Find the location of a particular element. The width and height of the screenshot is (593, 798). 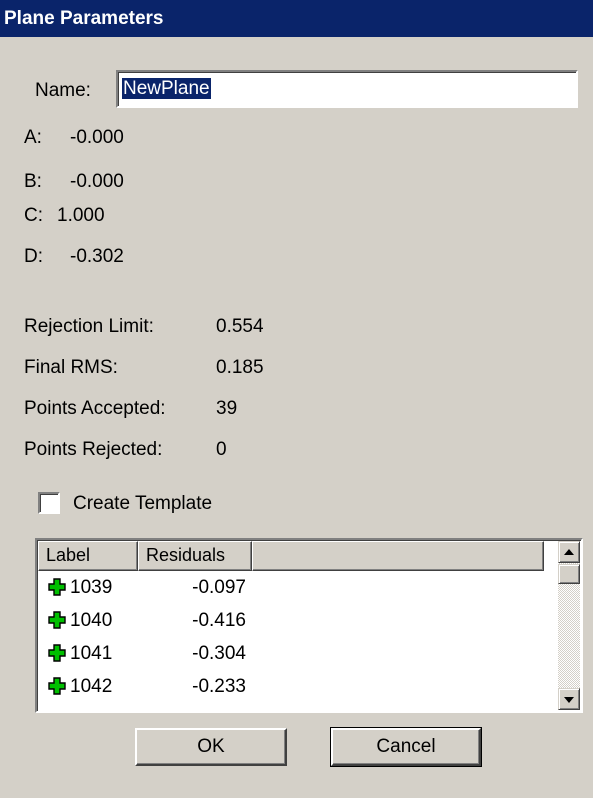

column-header-label: Label is located at coordinates (88, 556).